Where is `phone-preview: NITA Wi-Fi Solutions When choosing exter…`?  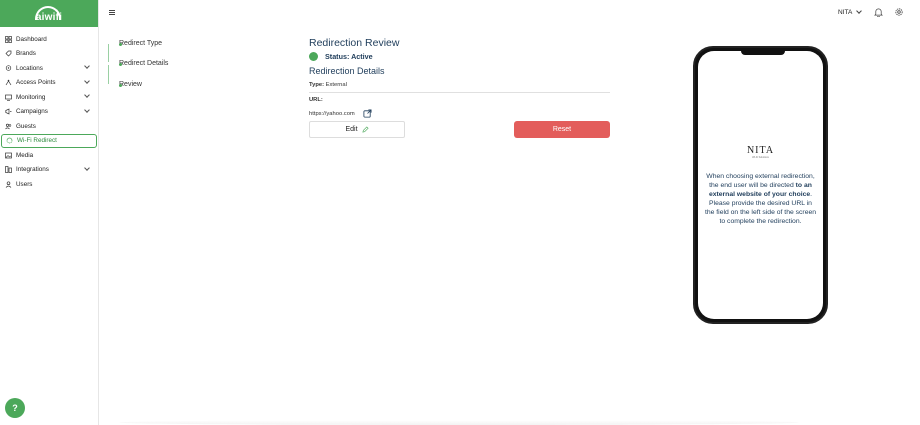
phone-preview: NITA Wi-Fi Solutions When choosing exter… is located at coordinates (760, 185).